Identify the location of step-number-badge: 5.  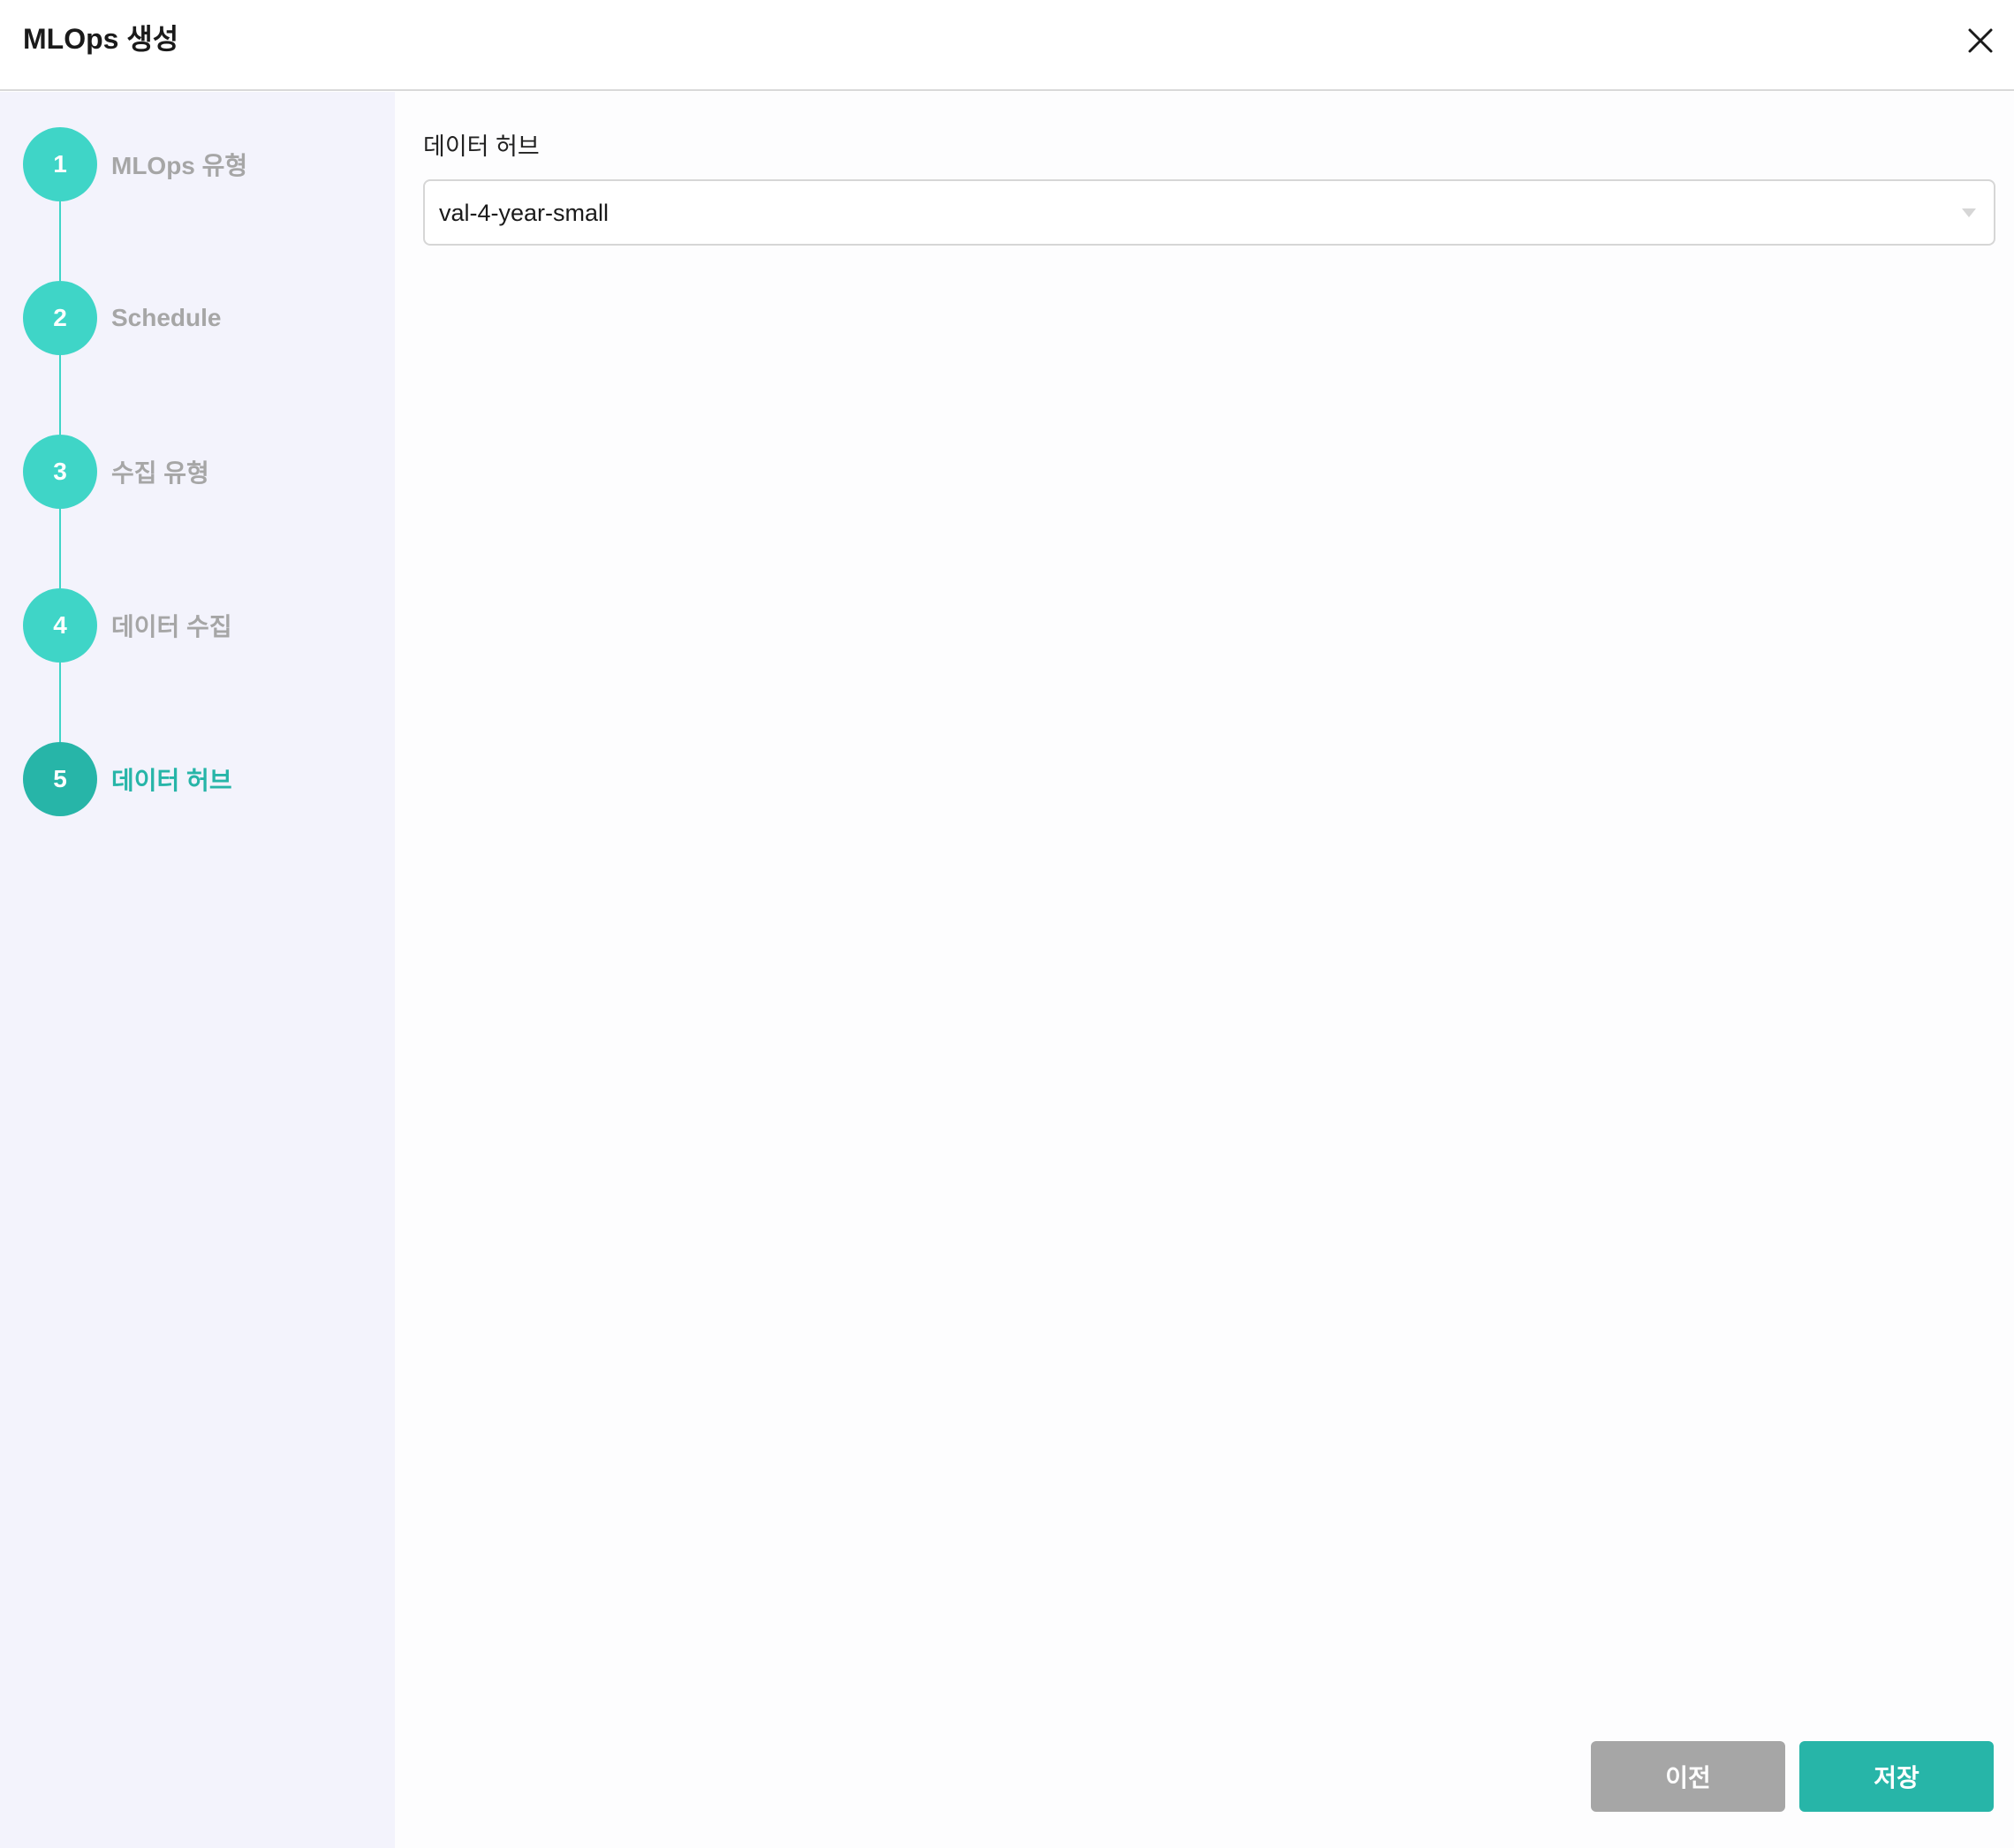
(60, 779).